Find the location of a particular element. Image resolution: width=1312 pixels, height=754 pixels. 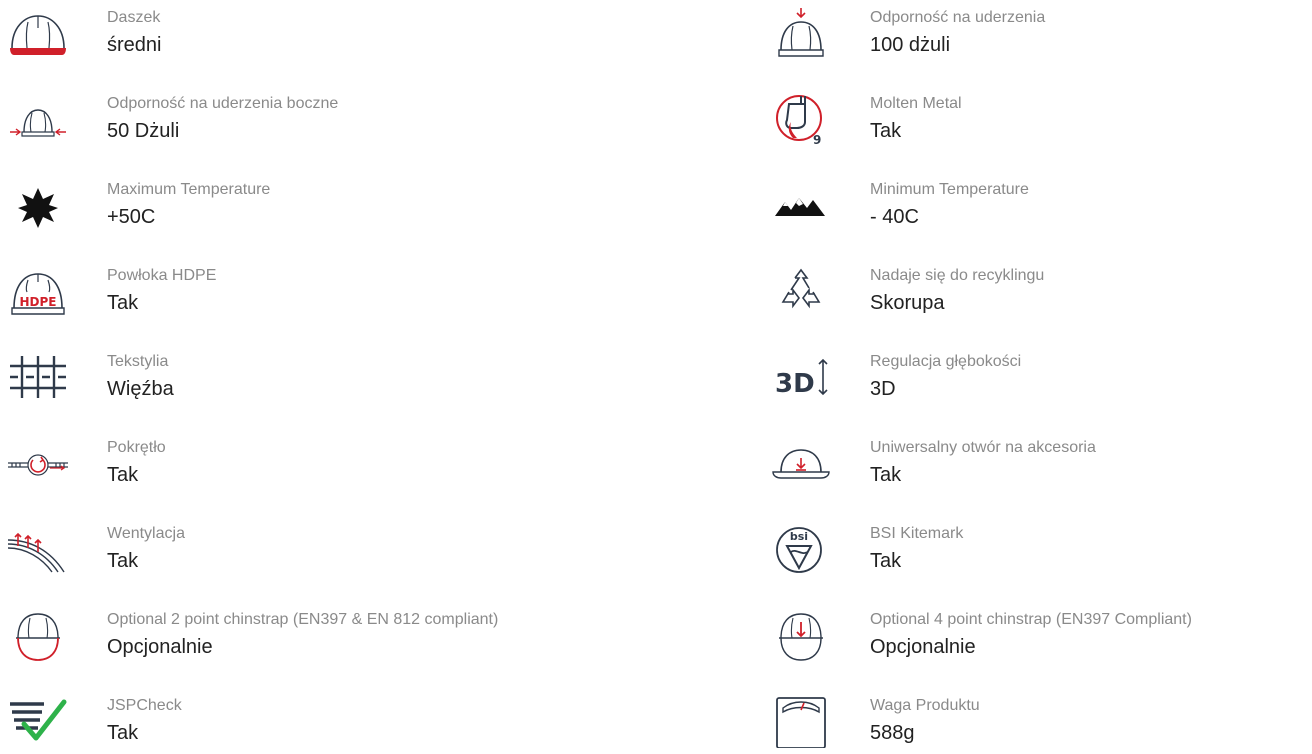

helmet-4-point-chinstrap-icon is located at coordinates (801, 635).